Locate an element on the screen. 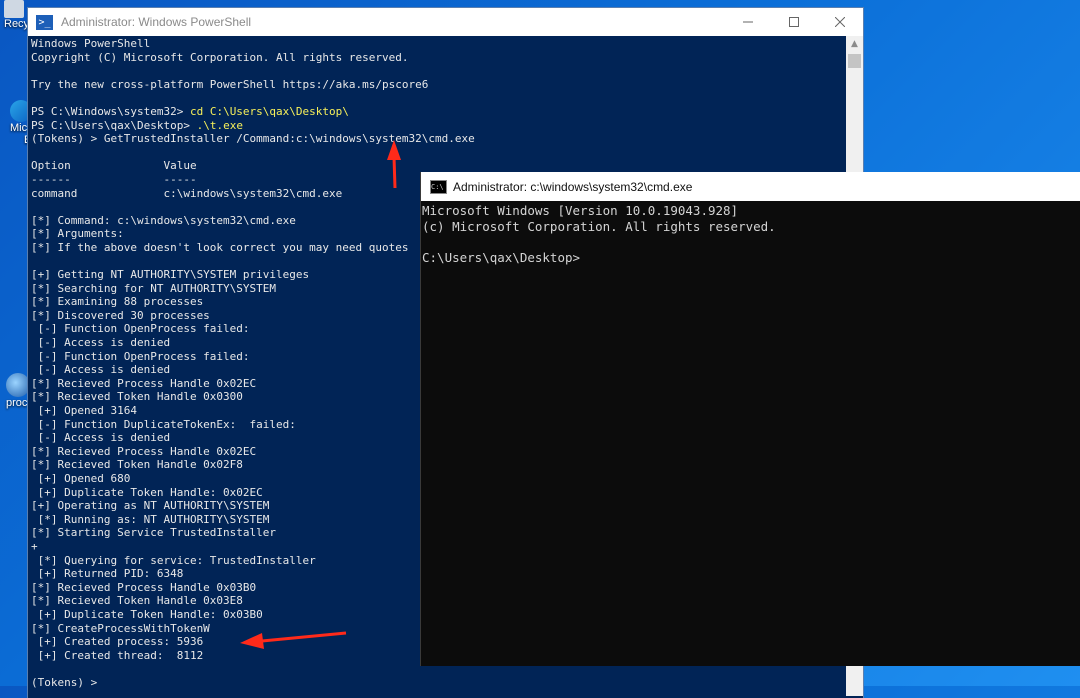  console-text: [*] Discovered 30 processes is located at coordinates (120, 315).